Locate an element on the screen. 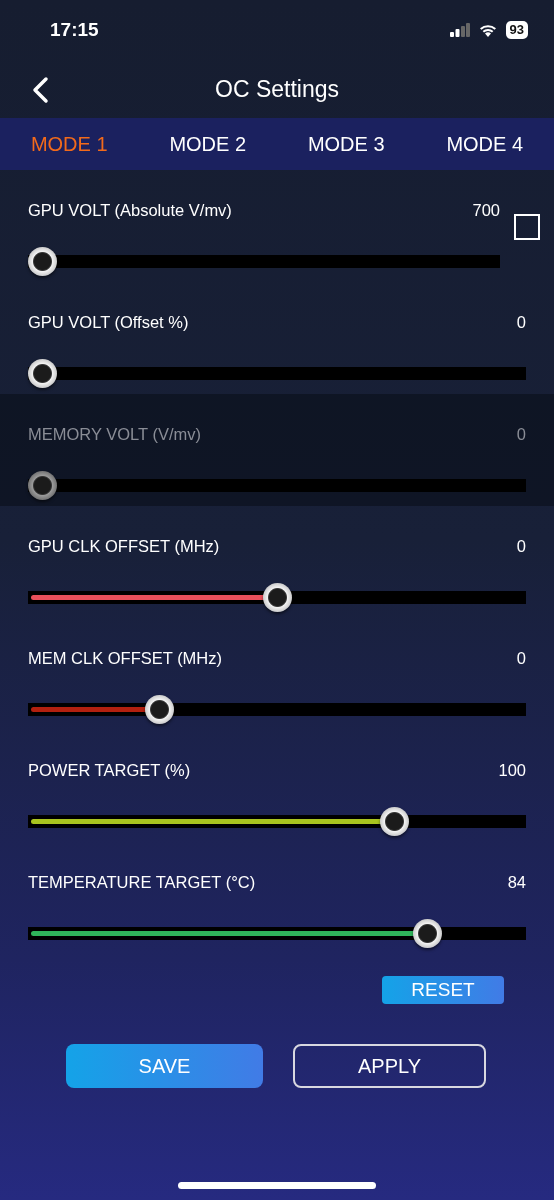 Image resolution: width=554 pixels, height=1200 pixels. back-icon is located at coordinates (40, 90).